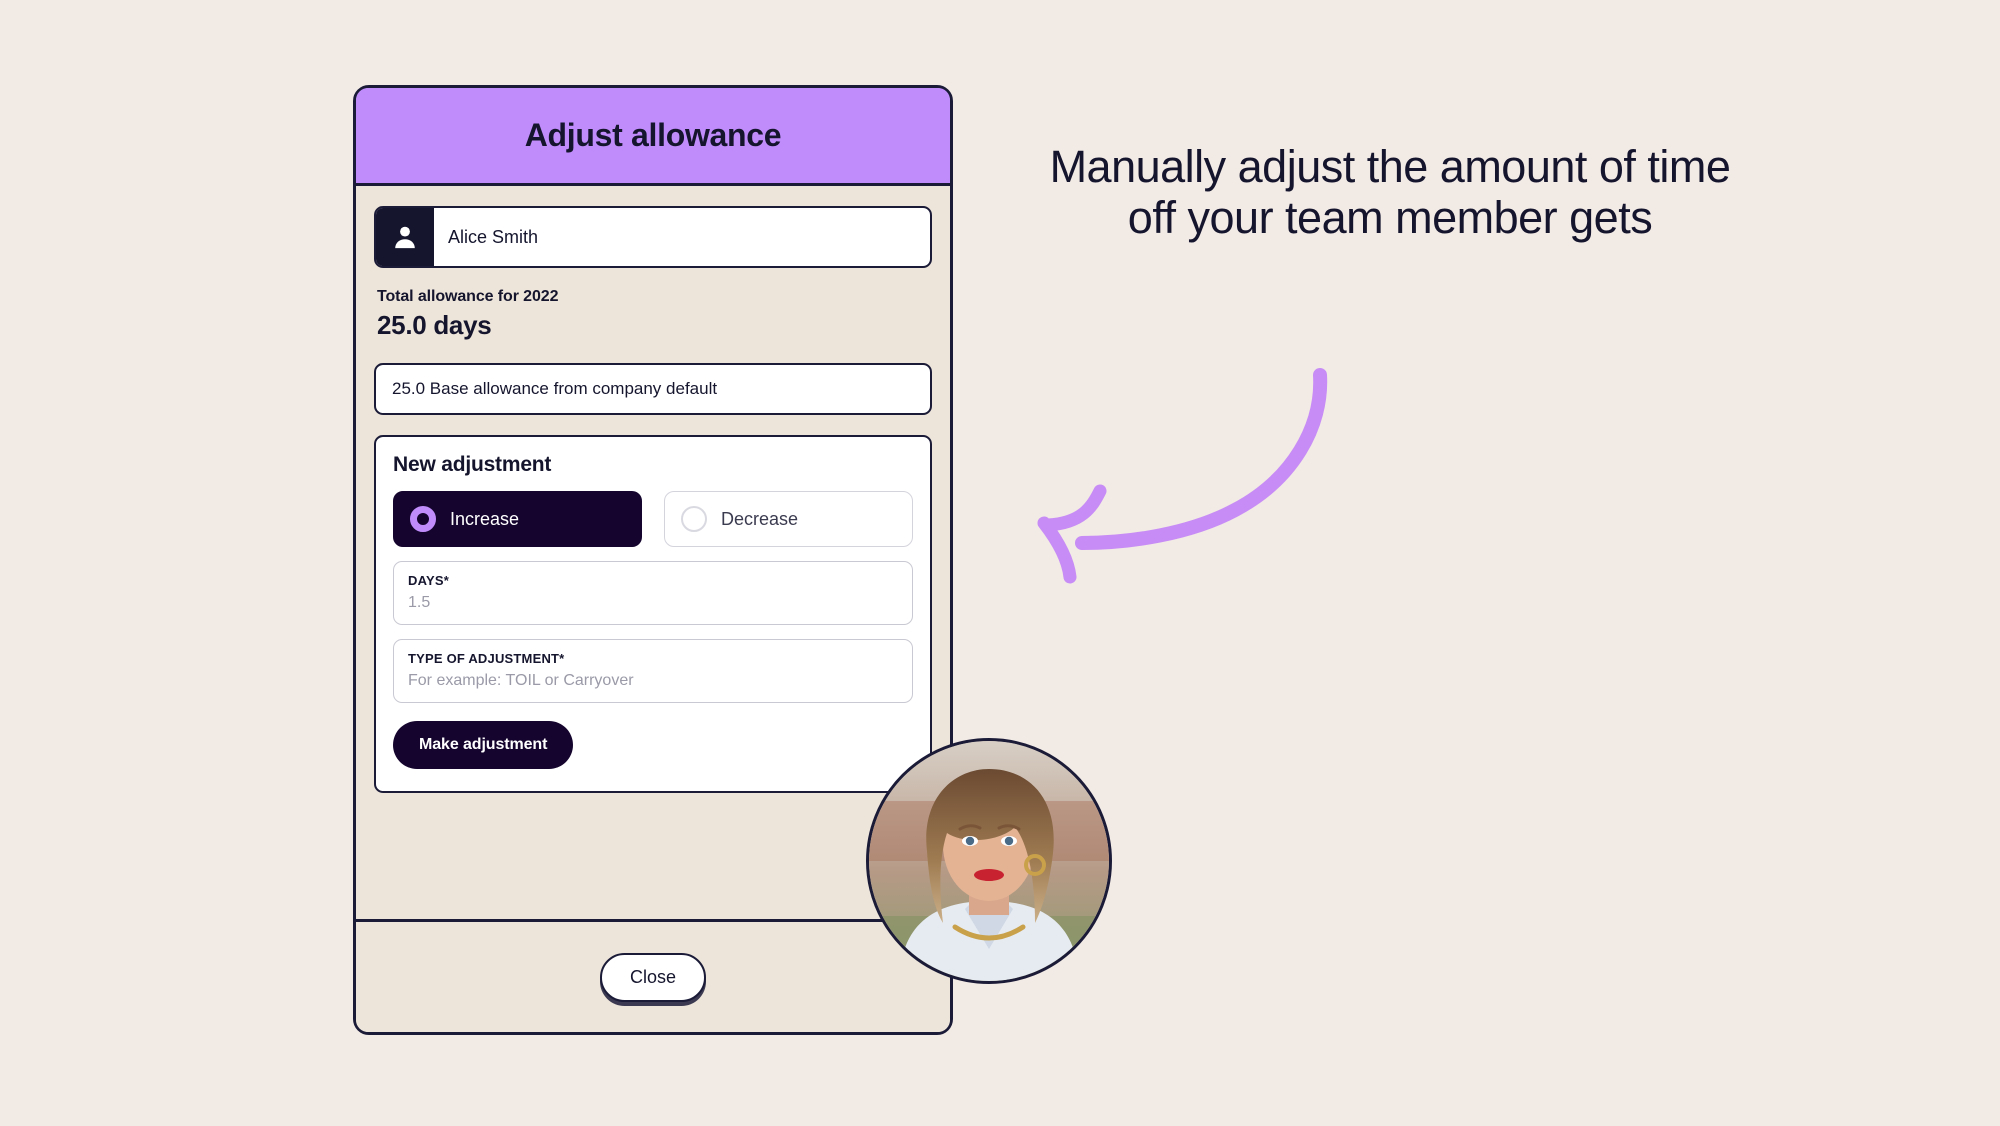 The image size is (2000, 1126). What do you see at coordinates (989, 861) in the screenshot?
I see `presenter-avatar` at bounding box center [989, 861].